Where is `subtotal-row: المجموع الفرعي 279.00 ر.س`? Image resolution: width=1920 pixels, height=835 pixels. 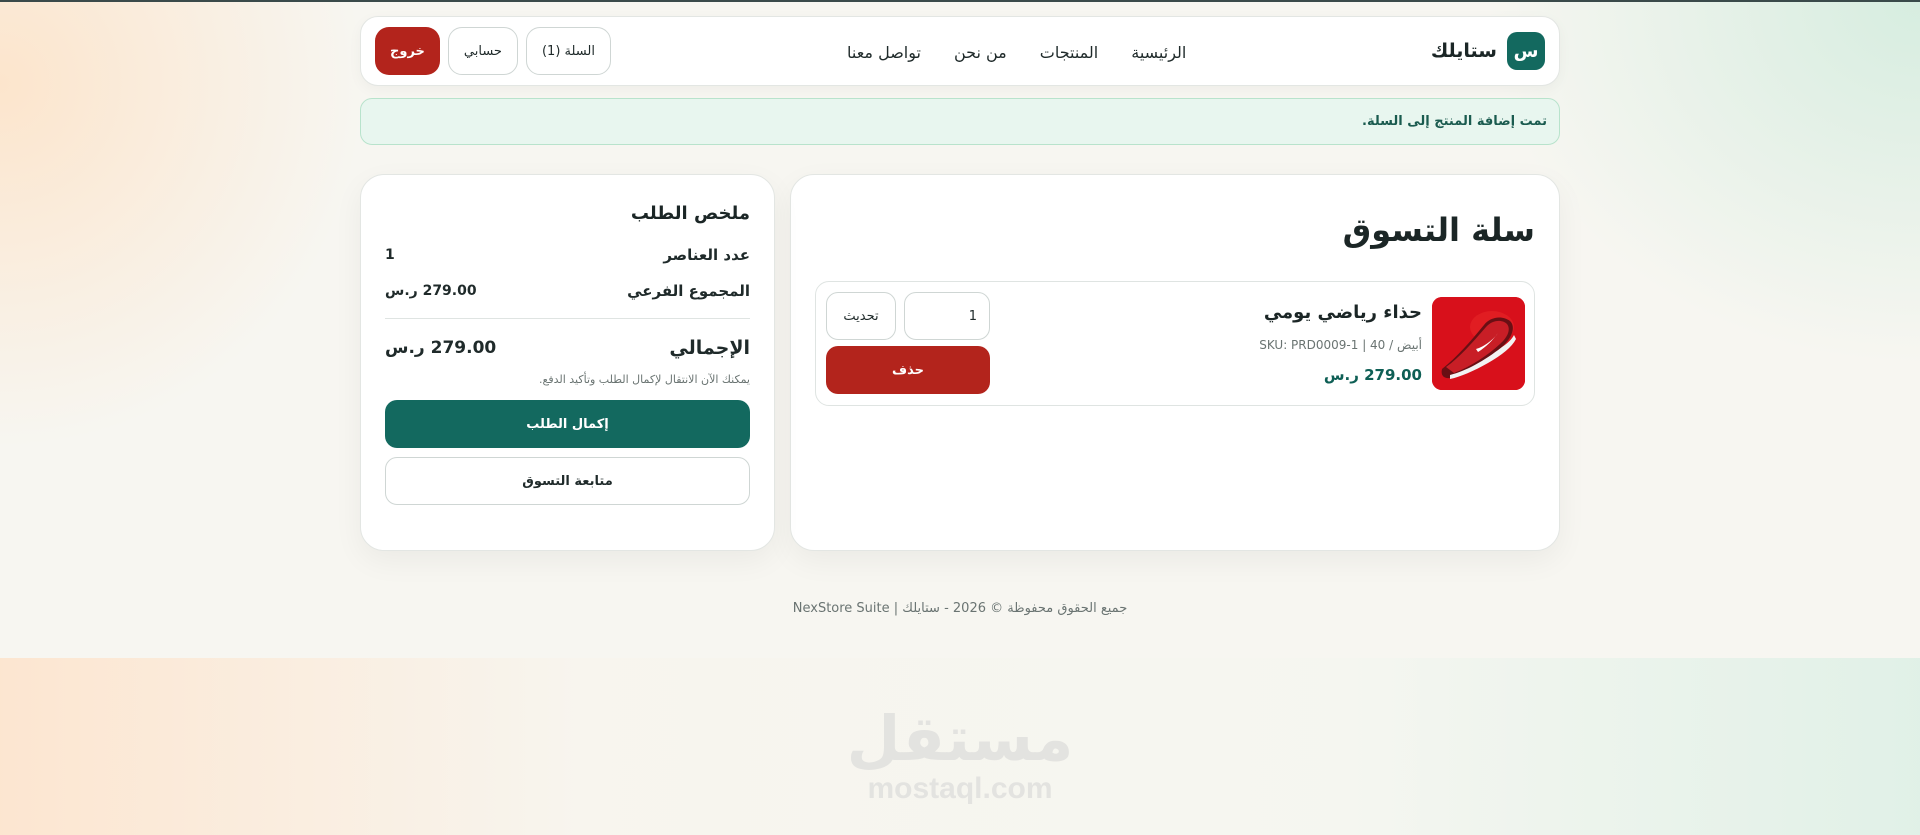
subtotal-row: المجموع الفرعي 279.00 ر.س is located at coordinates (567, 291).